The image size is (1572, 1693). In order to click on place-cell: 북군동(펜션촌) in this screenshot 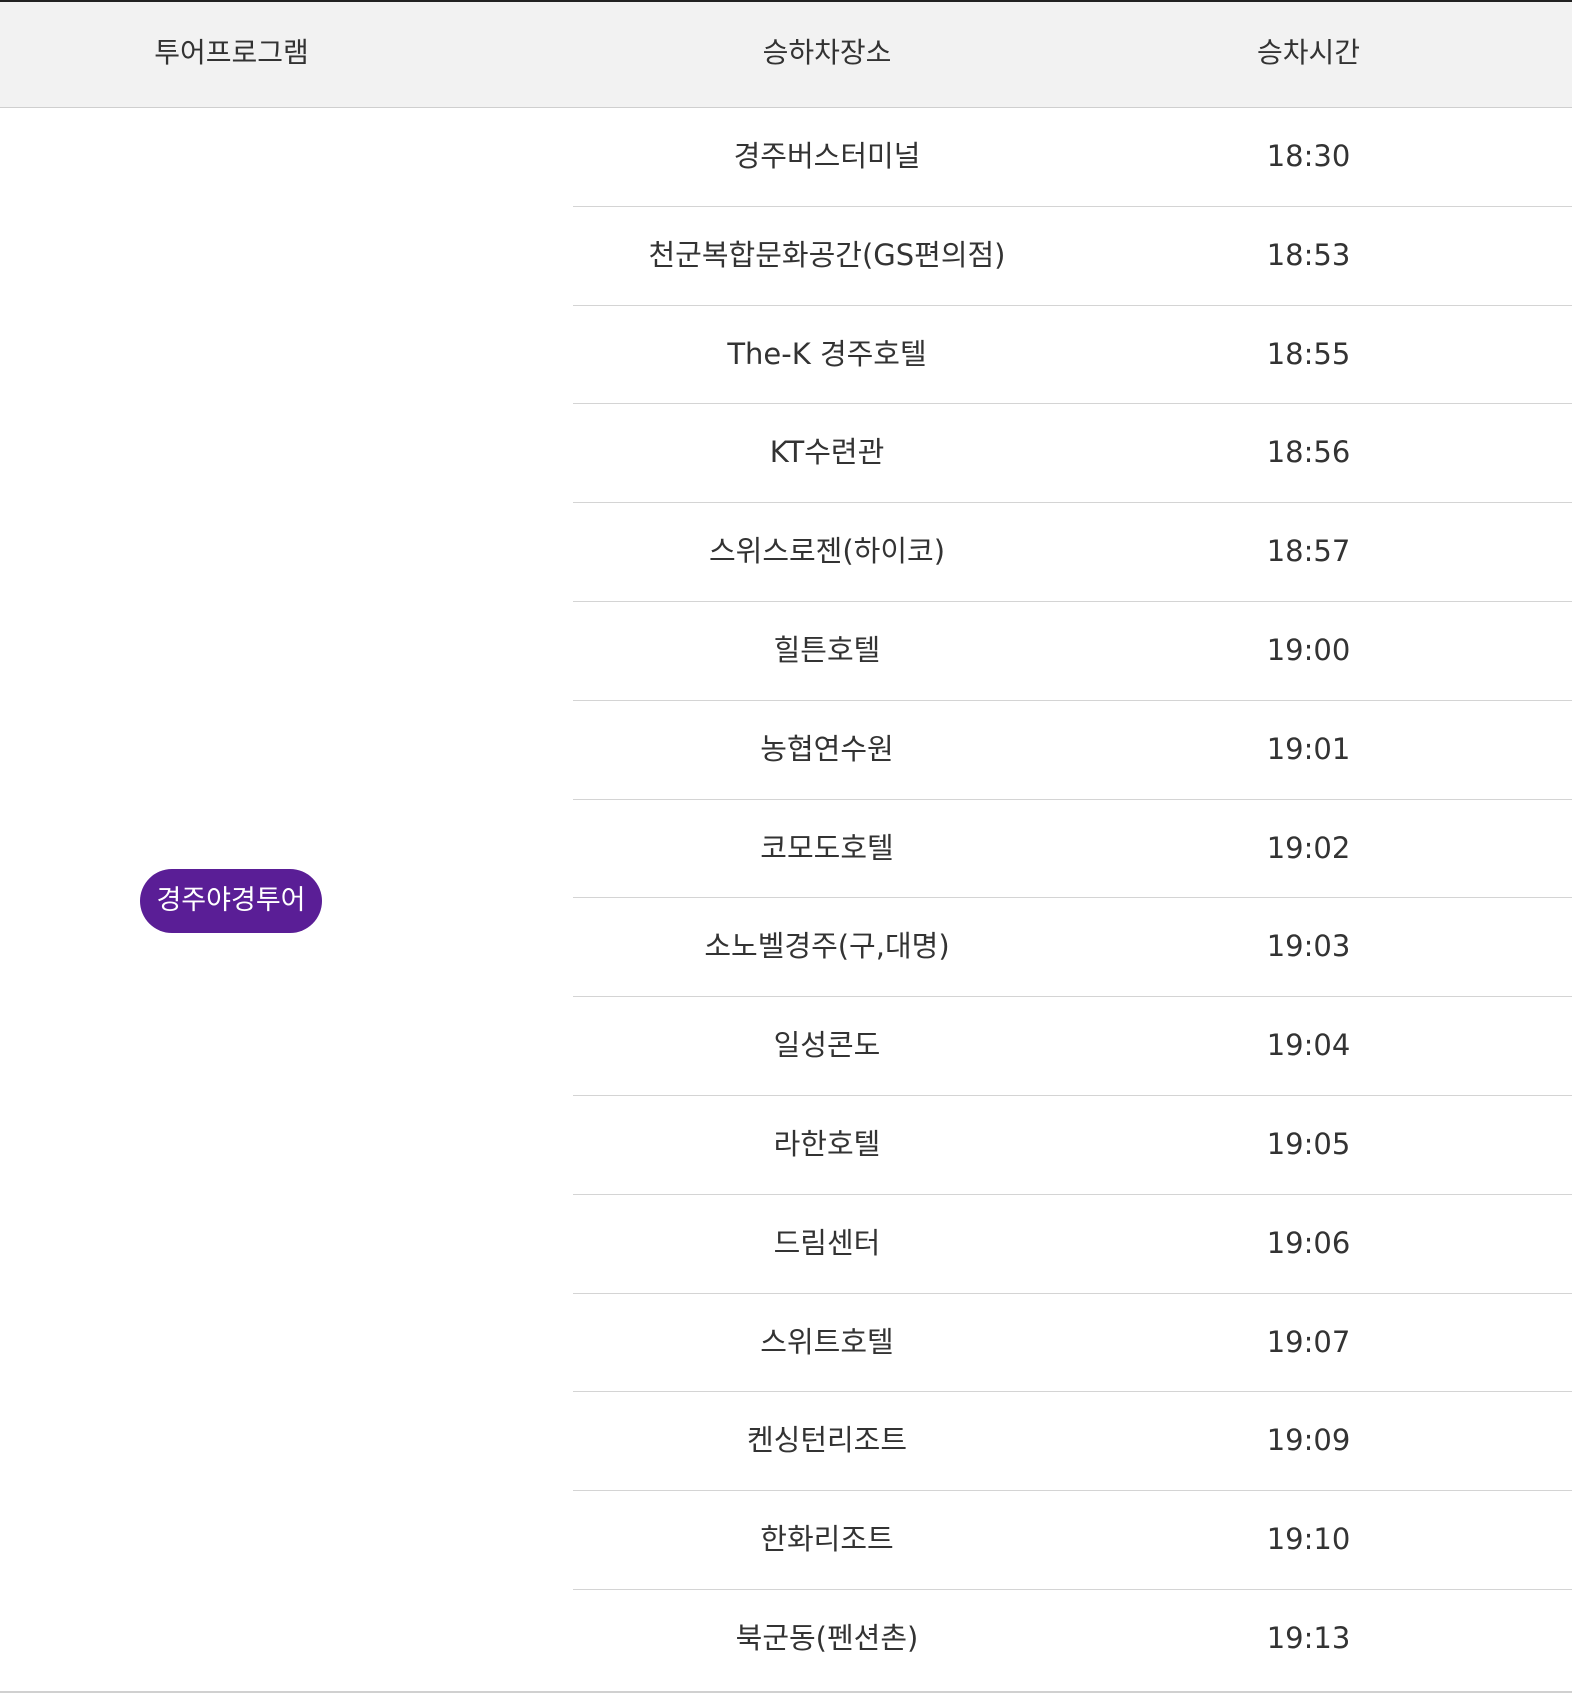, I will do `click(827, 1637)`.